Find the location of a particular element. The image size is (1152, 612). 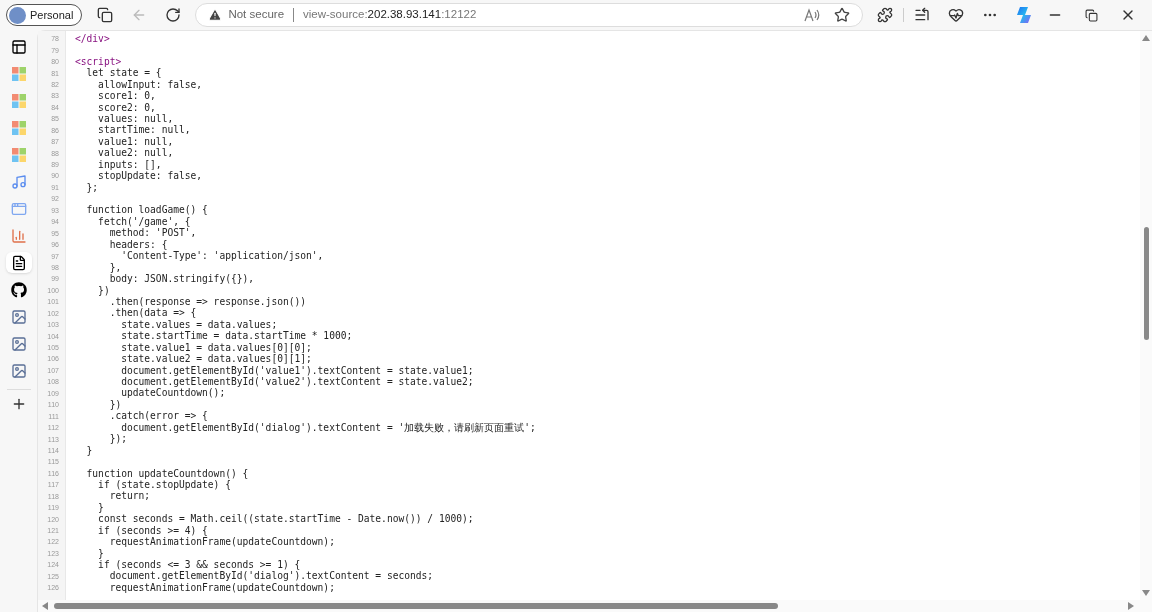

extensions-icon is located at coordinates (885, 15).